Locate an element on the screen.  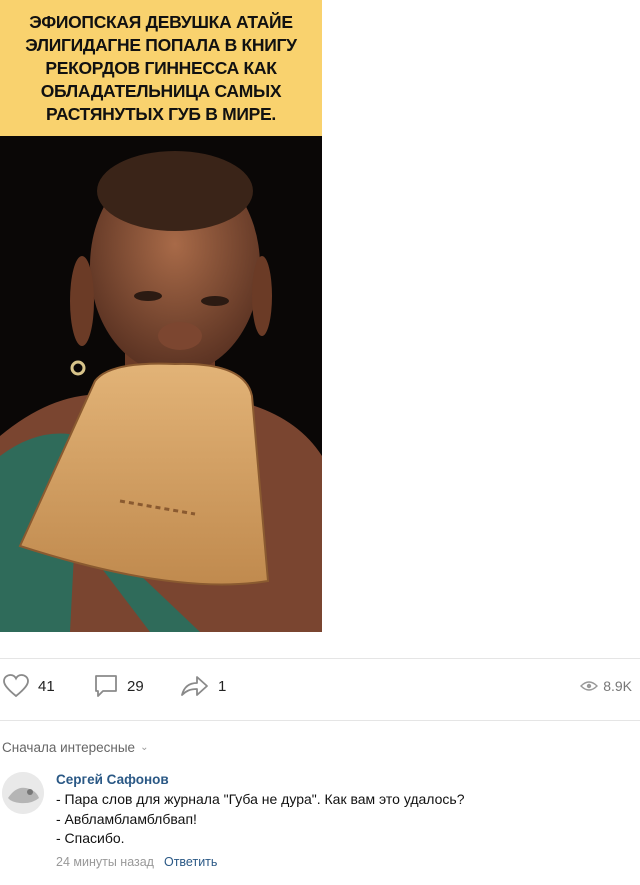
comment-meta: 24 минуты назад Ответить is located at coordinates (260, 862).